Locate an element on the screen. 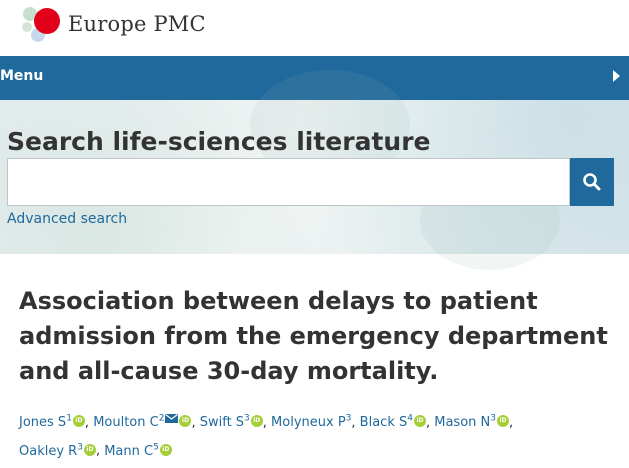 Image resolution: width=629 pixels, height=468 pixels. author-name: Mason N is located at coordinates (462, 422).